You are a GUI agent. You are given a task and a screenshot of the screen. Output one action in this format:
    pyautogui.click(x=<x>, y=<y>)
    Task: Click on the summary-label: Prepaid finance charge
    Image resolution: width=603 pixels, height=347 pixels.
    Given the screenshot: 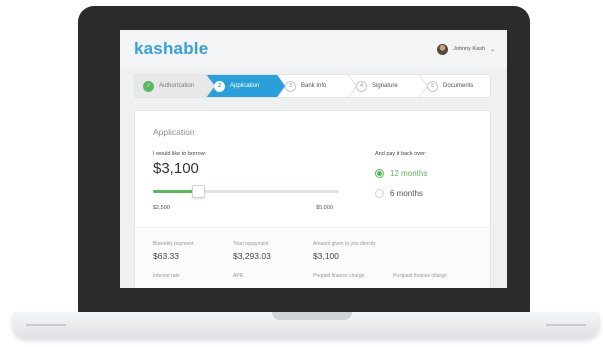 What is the action you would take?
    pyautogui.click(x=339, y=276)
    